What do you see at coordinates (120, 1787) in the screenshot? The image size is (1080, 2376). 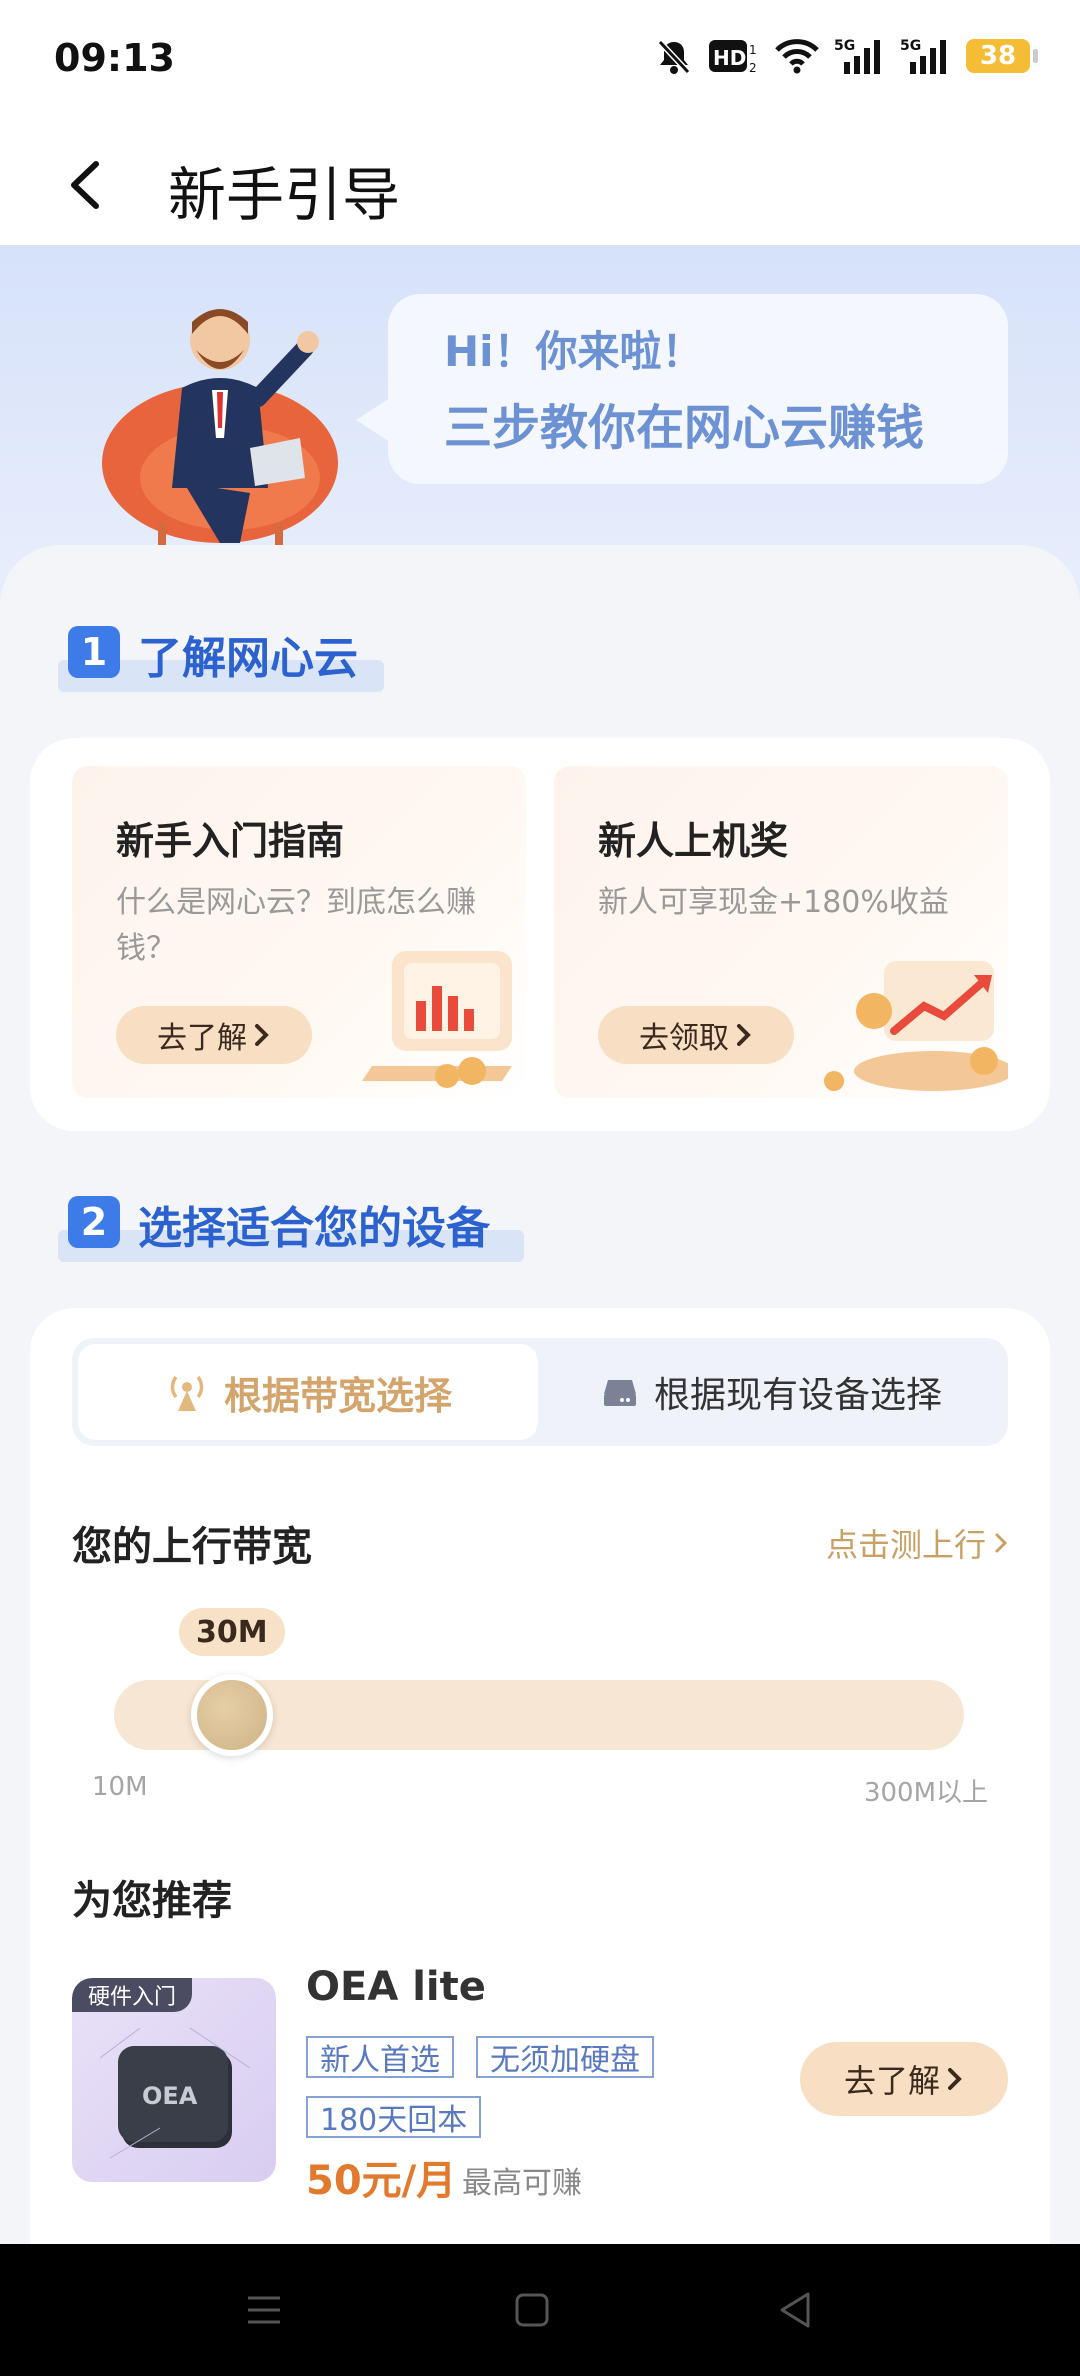 I see `slider-min-label: 10M` at bounding box center [120, 1787].